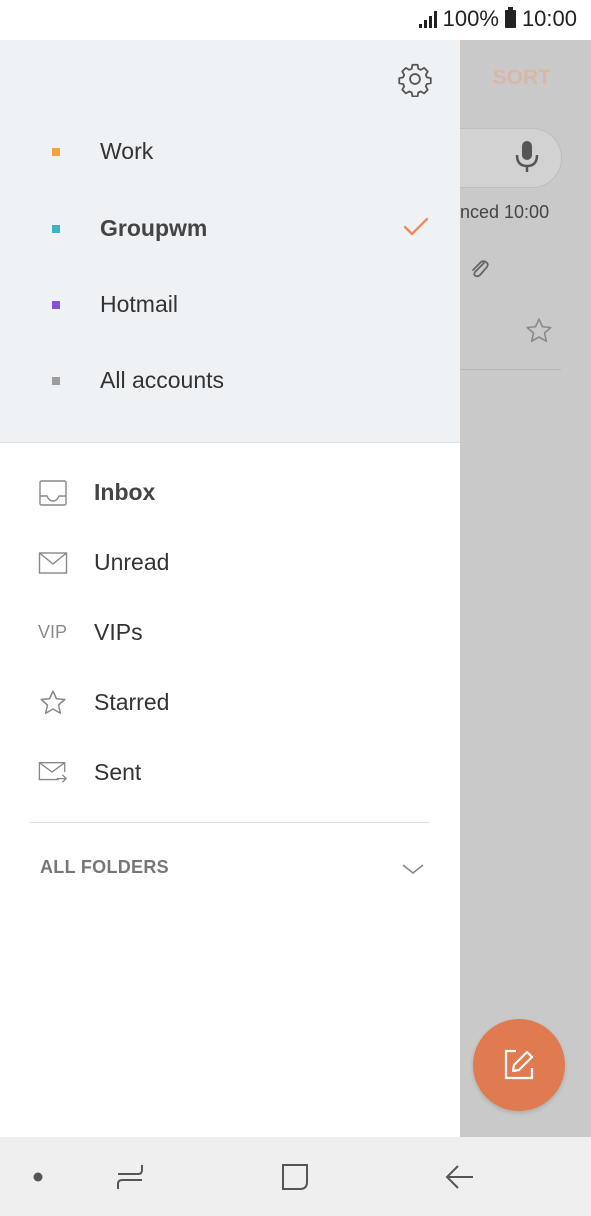 Image resolution: width=591 pixels, height=1216 pixels. I want to click on compose-icon, so click(519, 1064).